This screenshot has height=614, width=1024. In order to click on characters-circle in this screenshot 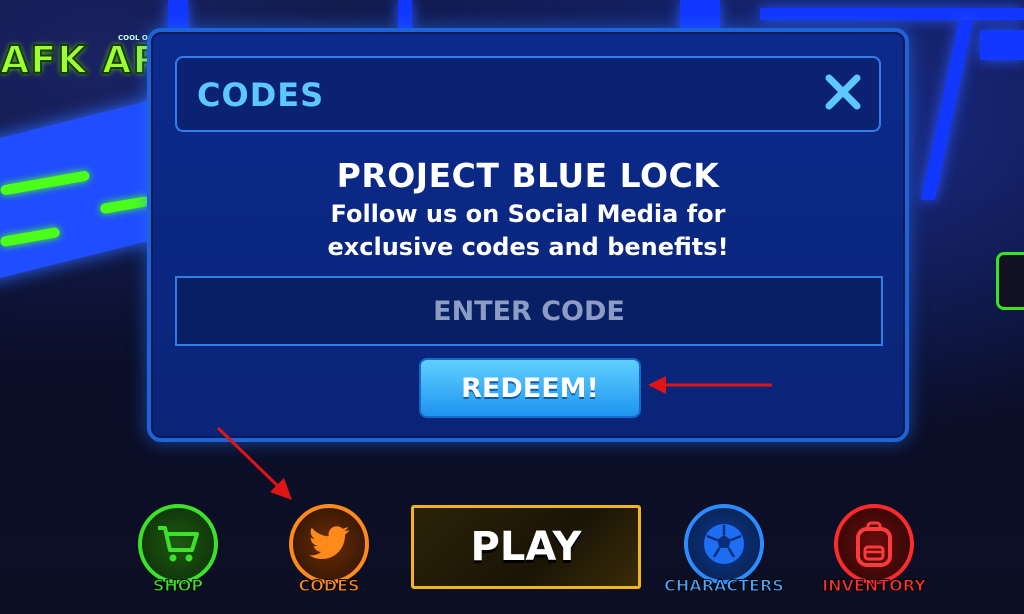, I will do `click(724, 544)`.